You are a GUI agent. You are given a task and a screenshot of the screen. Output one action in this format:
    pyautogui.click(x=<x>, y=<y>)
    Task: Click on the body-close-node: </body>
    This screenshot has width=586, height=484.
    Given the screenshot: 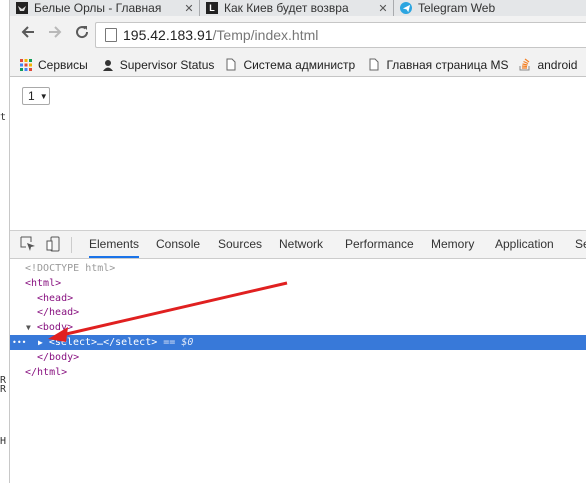 What is the action you would take?
    pyautogui.click(x=58, y=357)
    